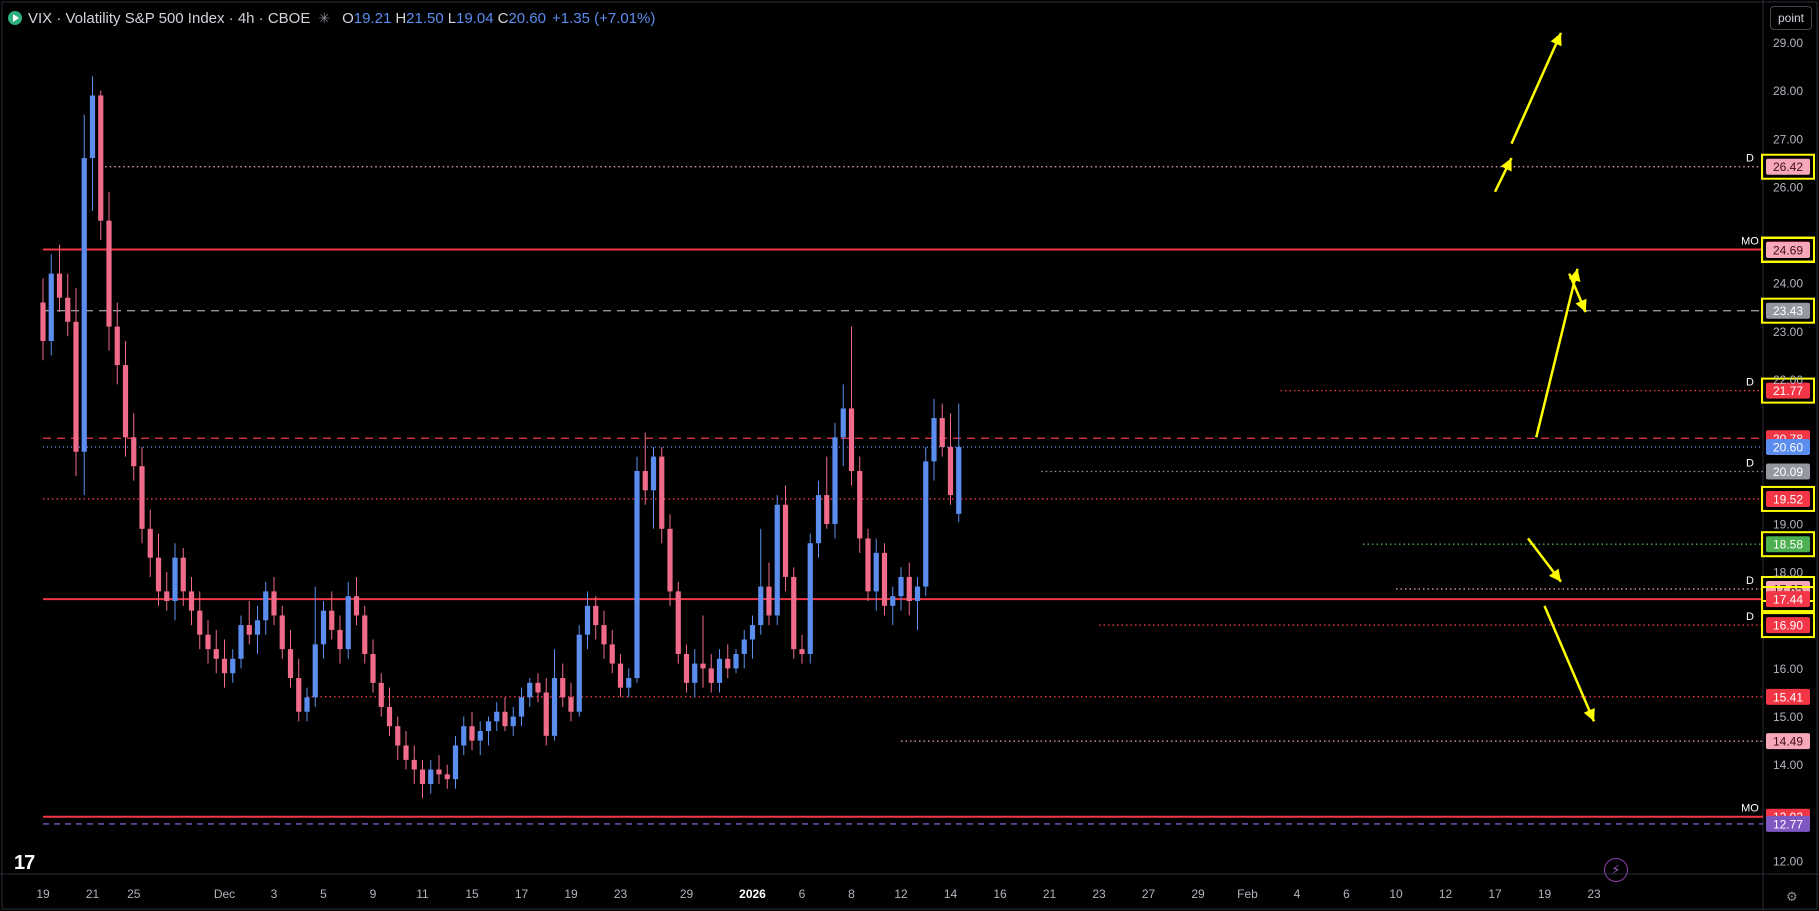  What do you see at coordinates (1788, 139) in the screenshot?
I see `price-axis-label: 27.00` at bounding box center [1788, 139].